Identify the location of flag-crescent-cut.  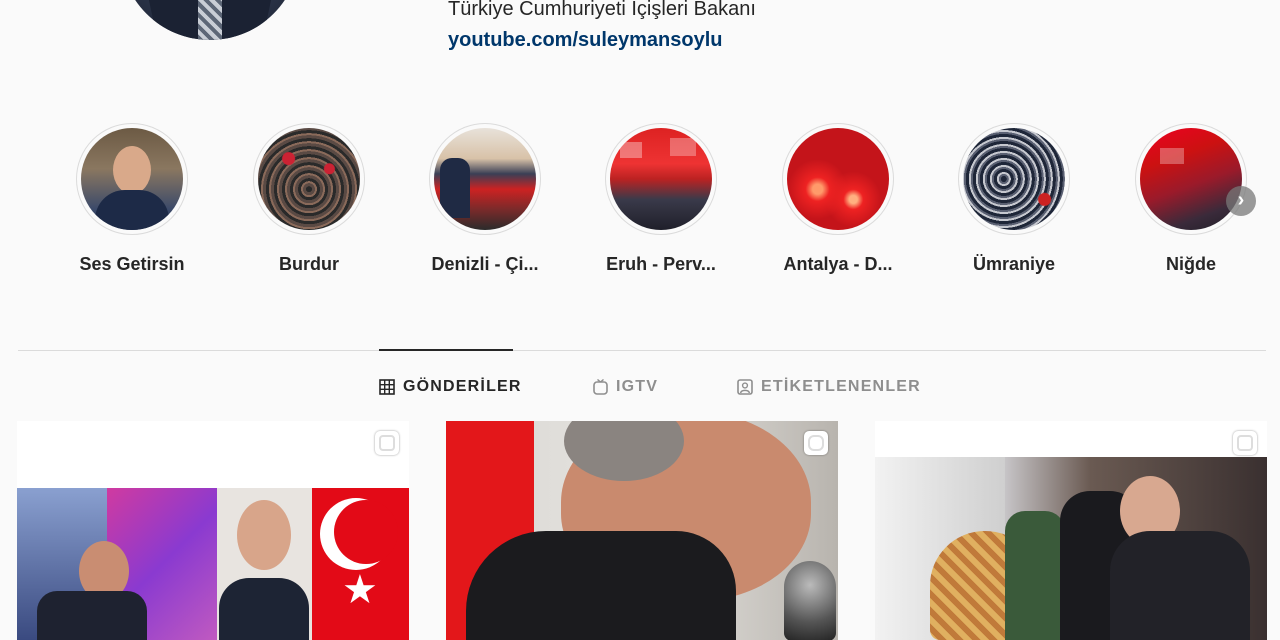
(366, 532).